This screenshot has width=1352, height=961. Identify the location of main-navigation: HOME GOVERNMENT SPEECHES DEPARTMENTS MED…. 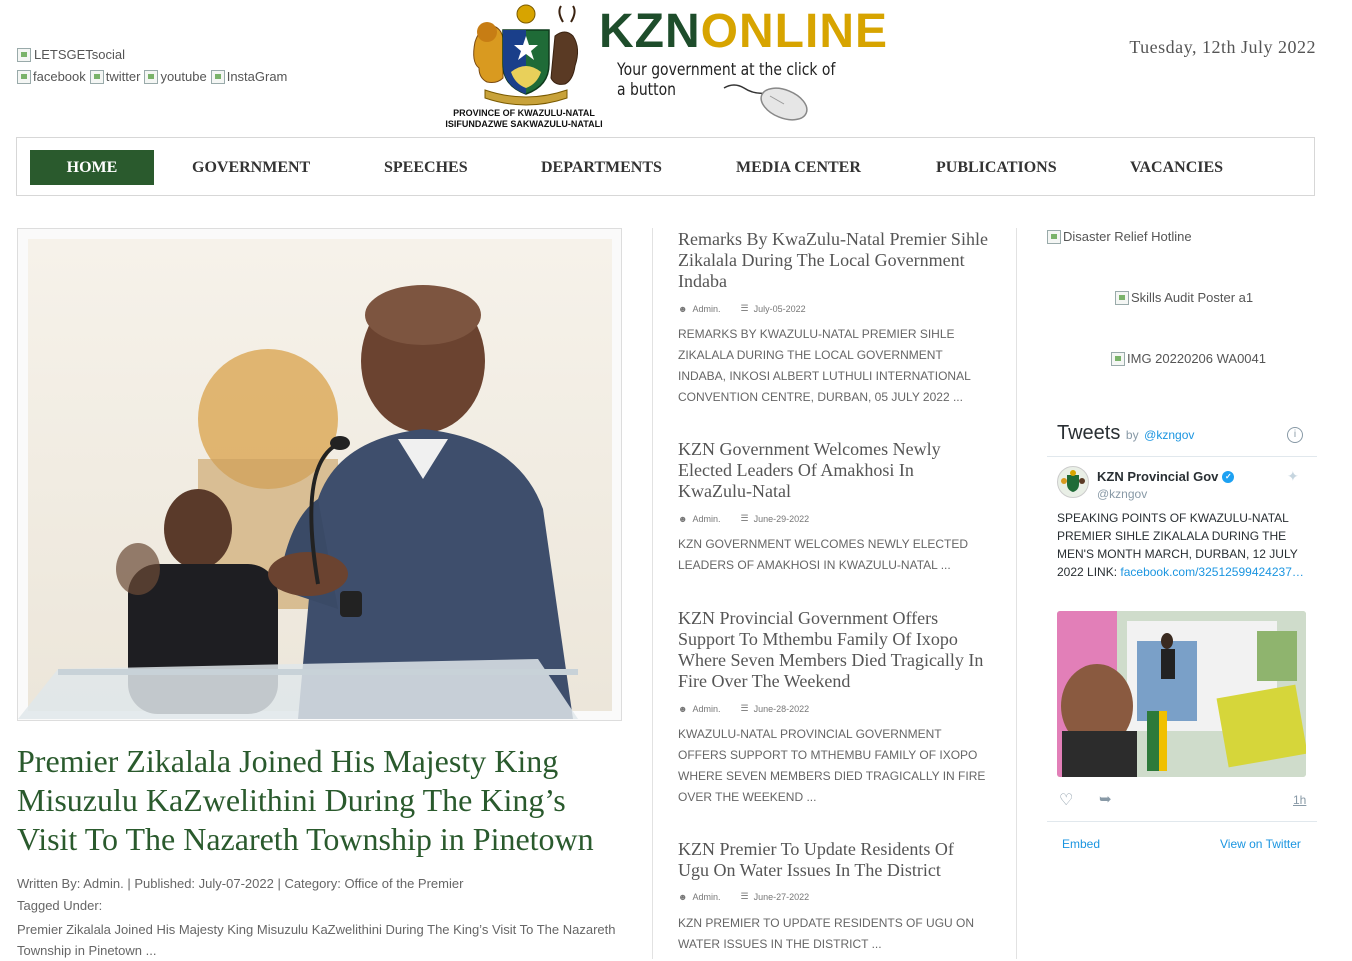
(665, 166).